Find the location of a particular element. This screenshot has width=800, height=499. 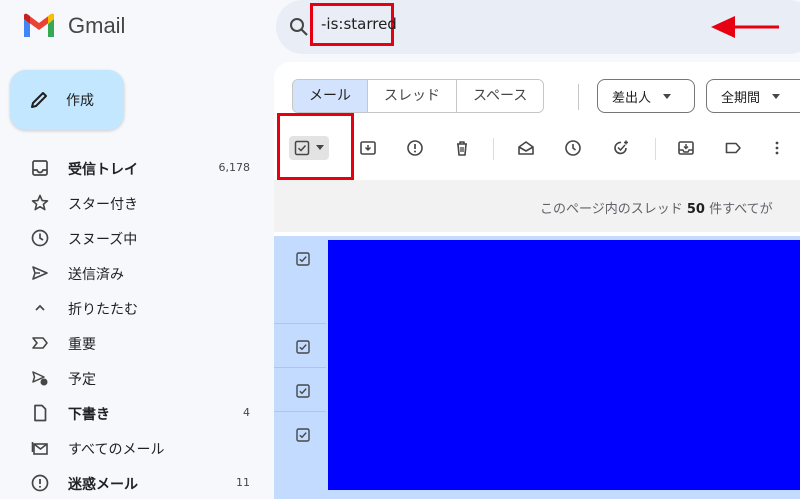

sidebar-item-label: 下書き is located at coordinates (89, 415).